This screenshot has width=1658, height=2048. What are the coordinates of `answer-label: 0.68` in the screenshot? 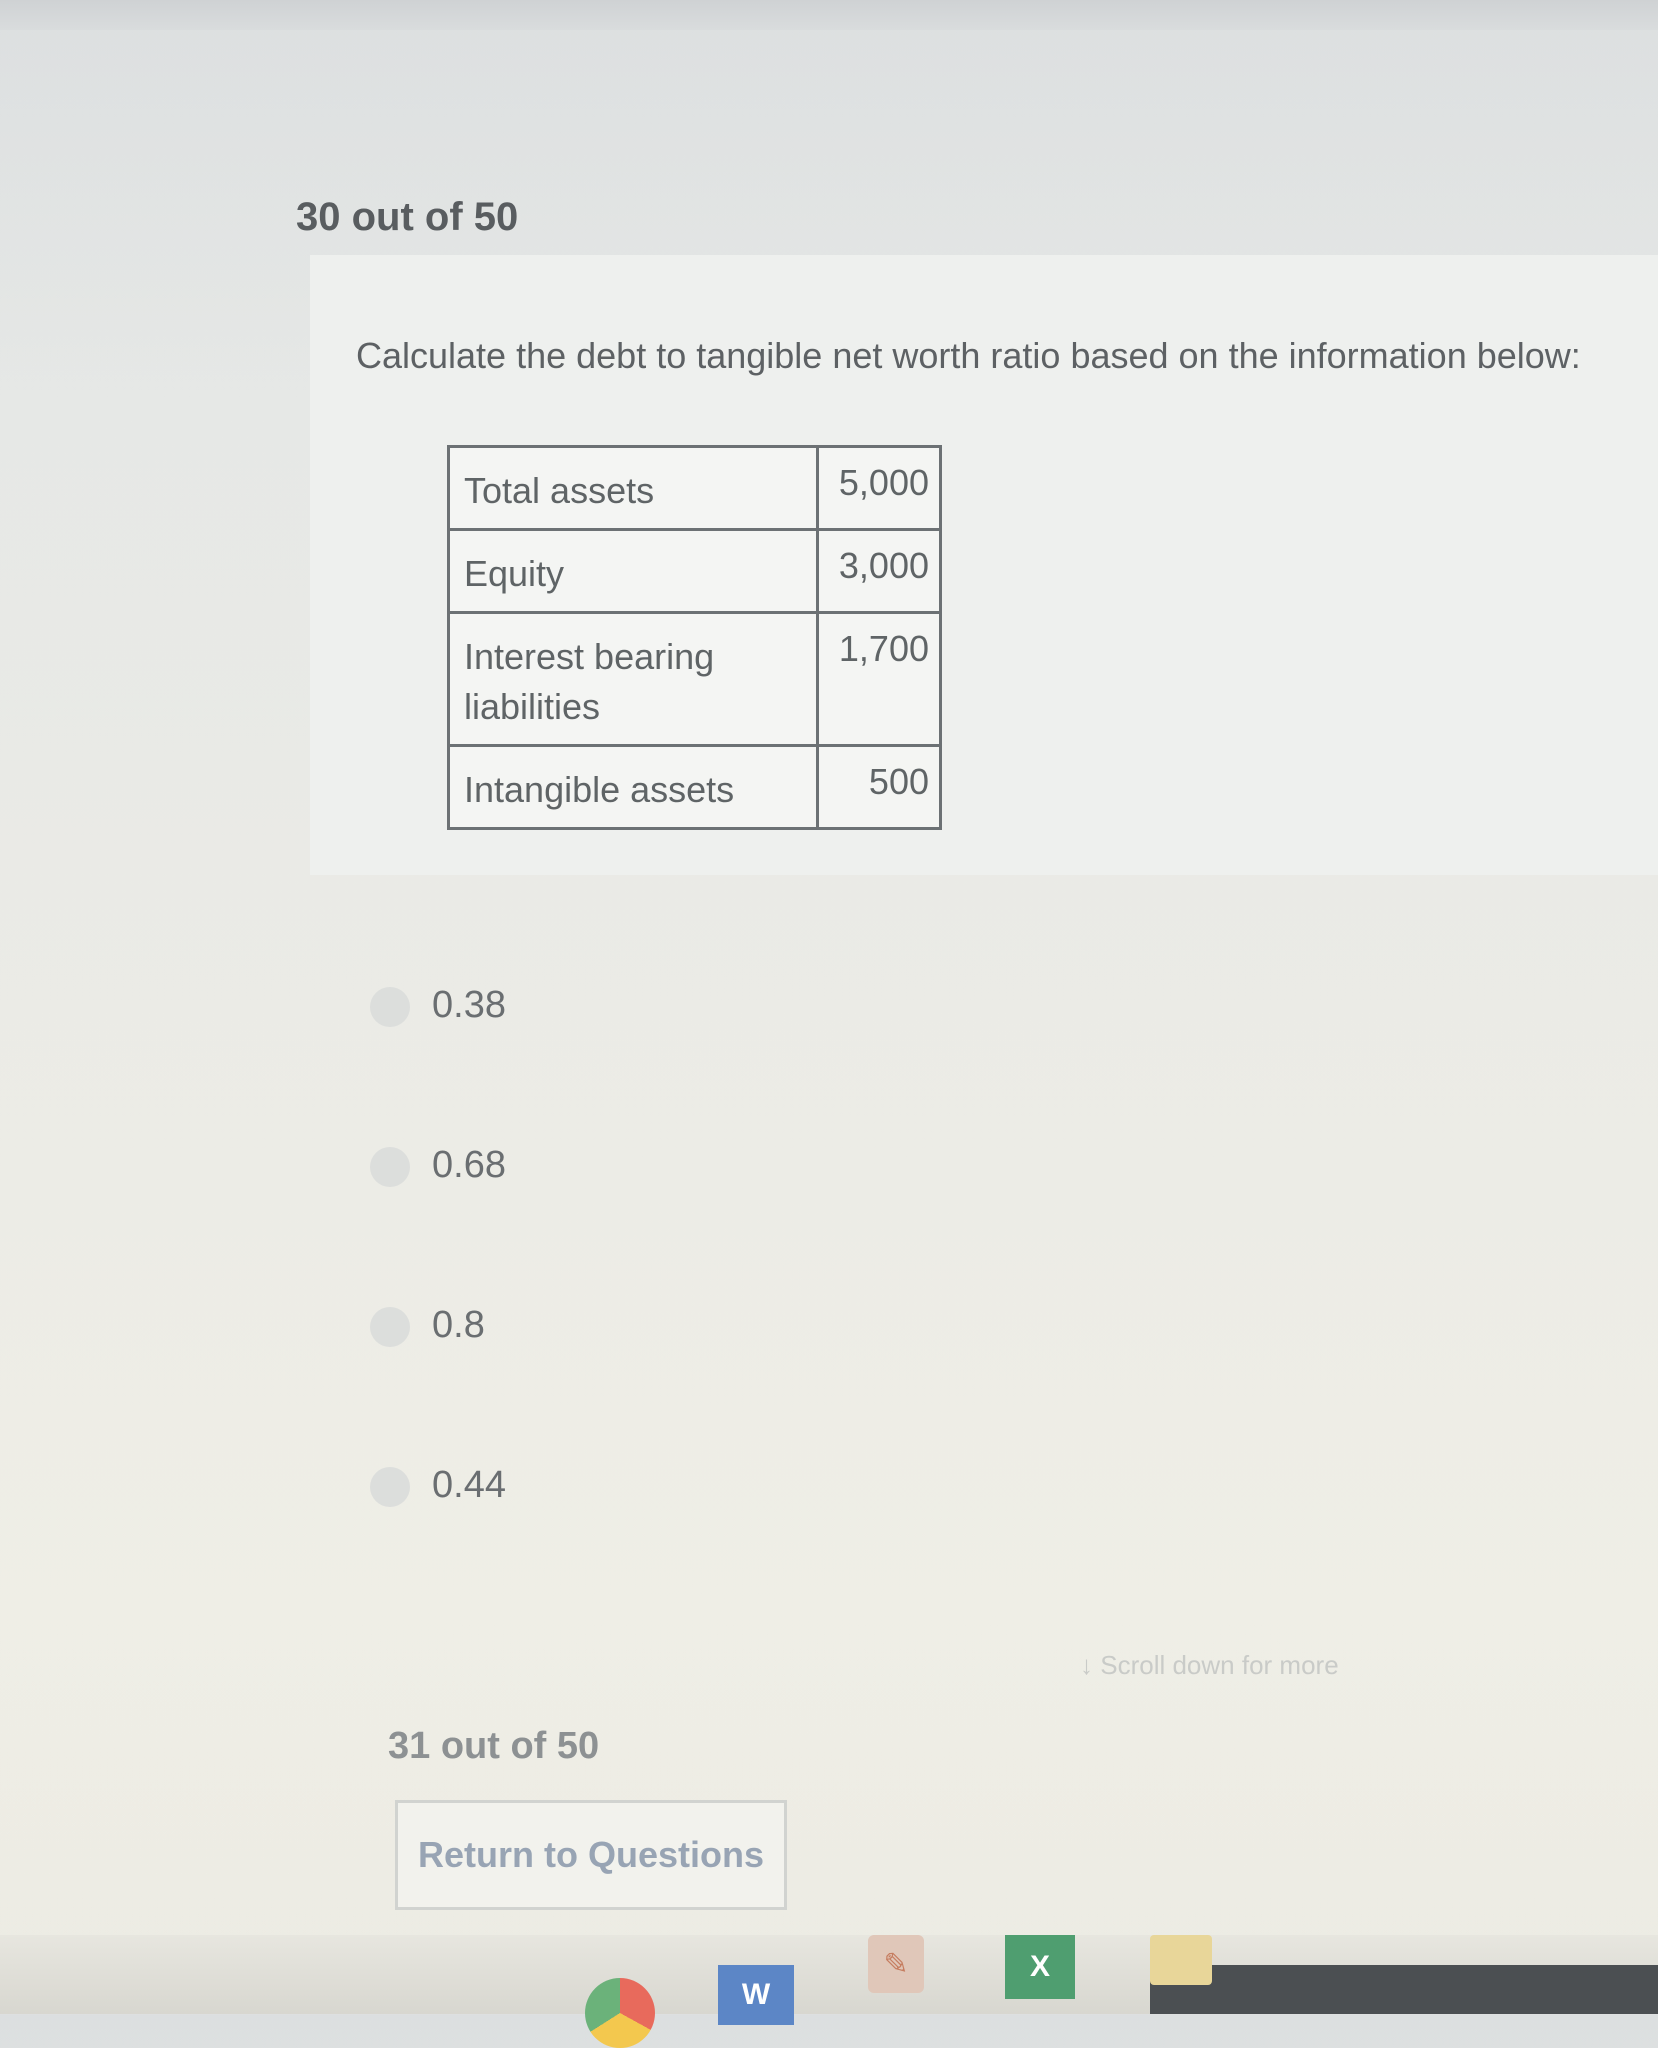 It's located at (469, 1165).